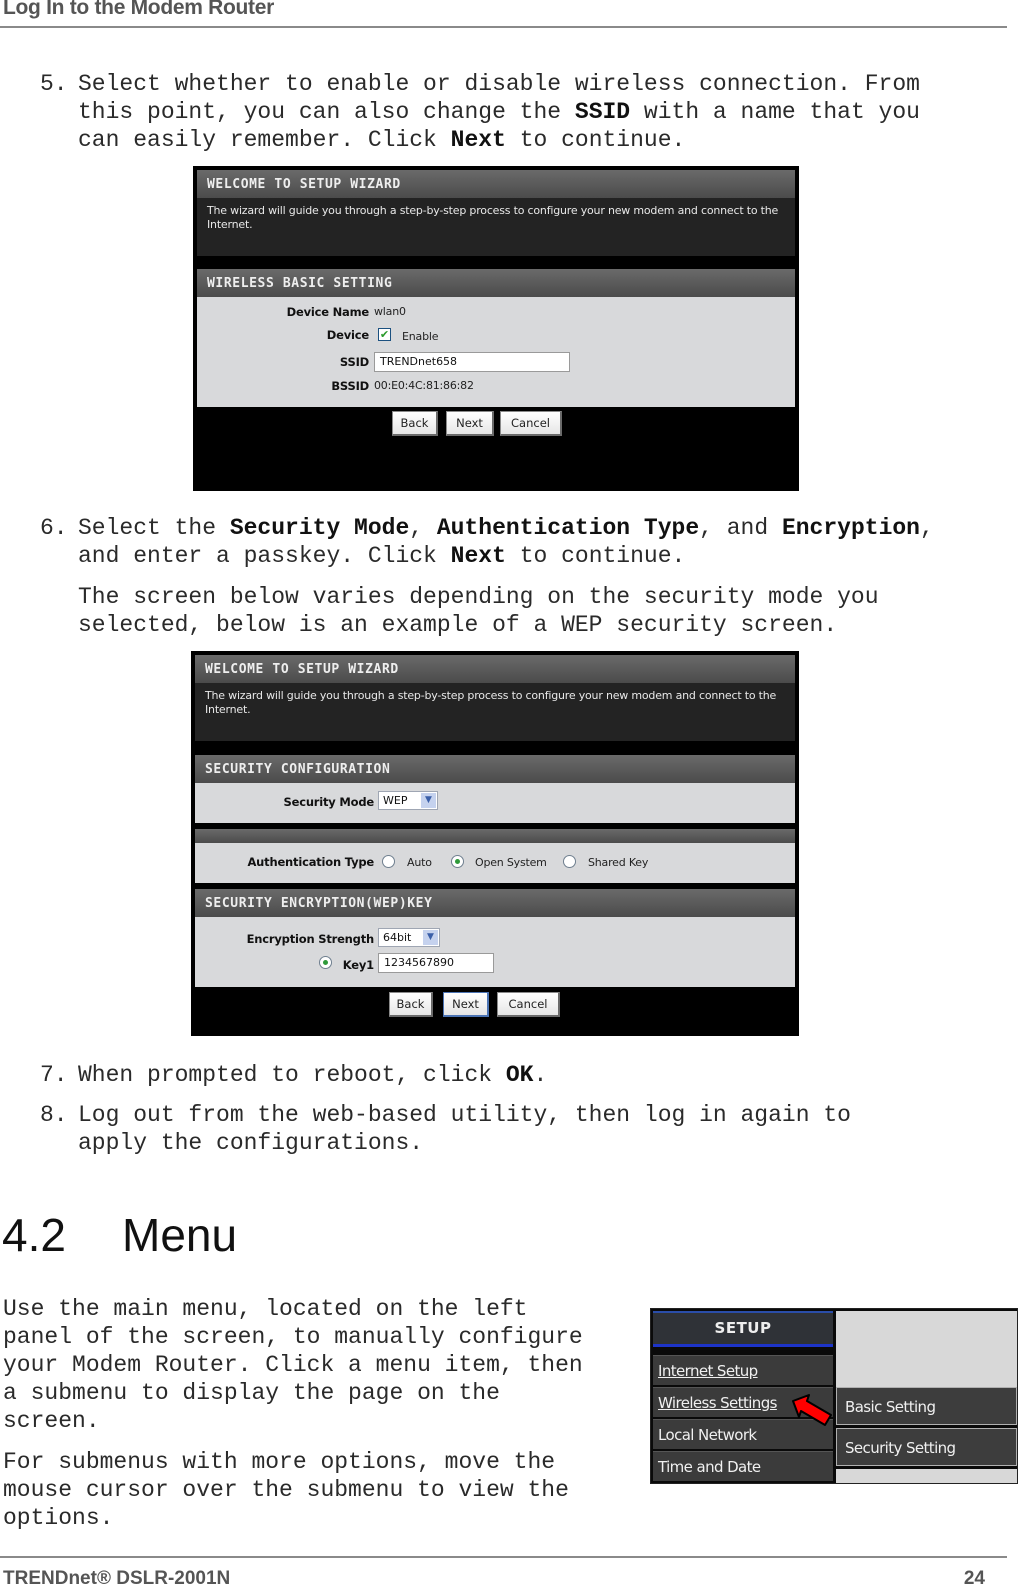  What do you see at coordinates (54, 528) in the screenshot?
I see `step-number: 6.` at bounding box center [54, 528].